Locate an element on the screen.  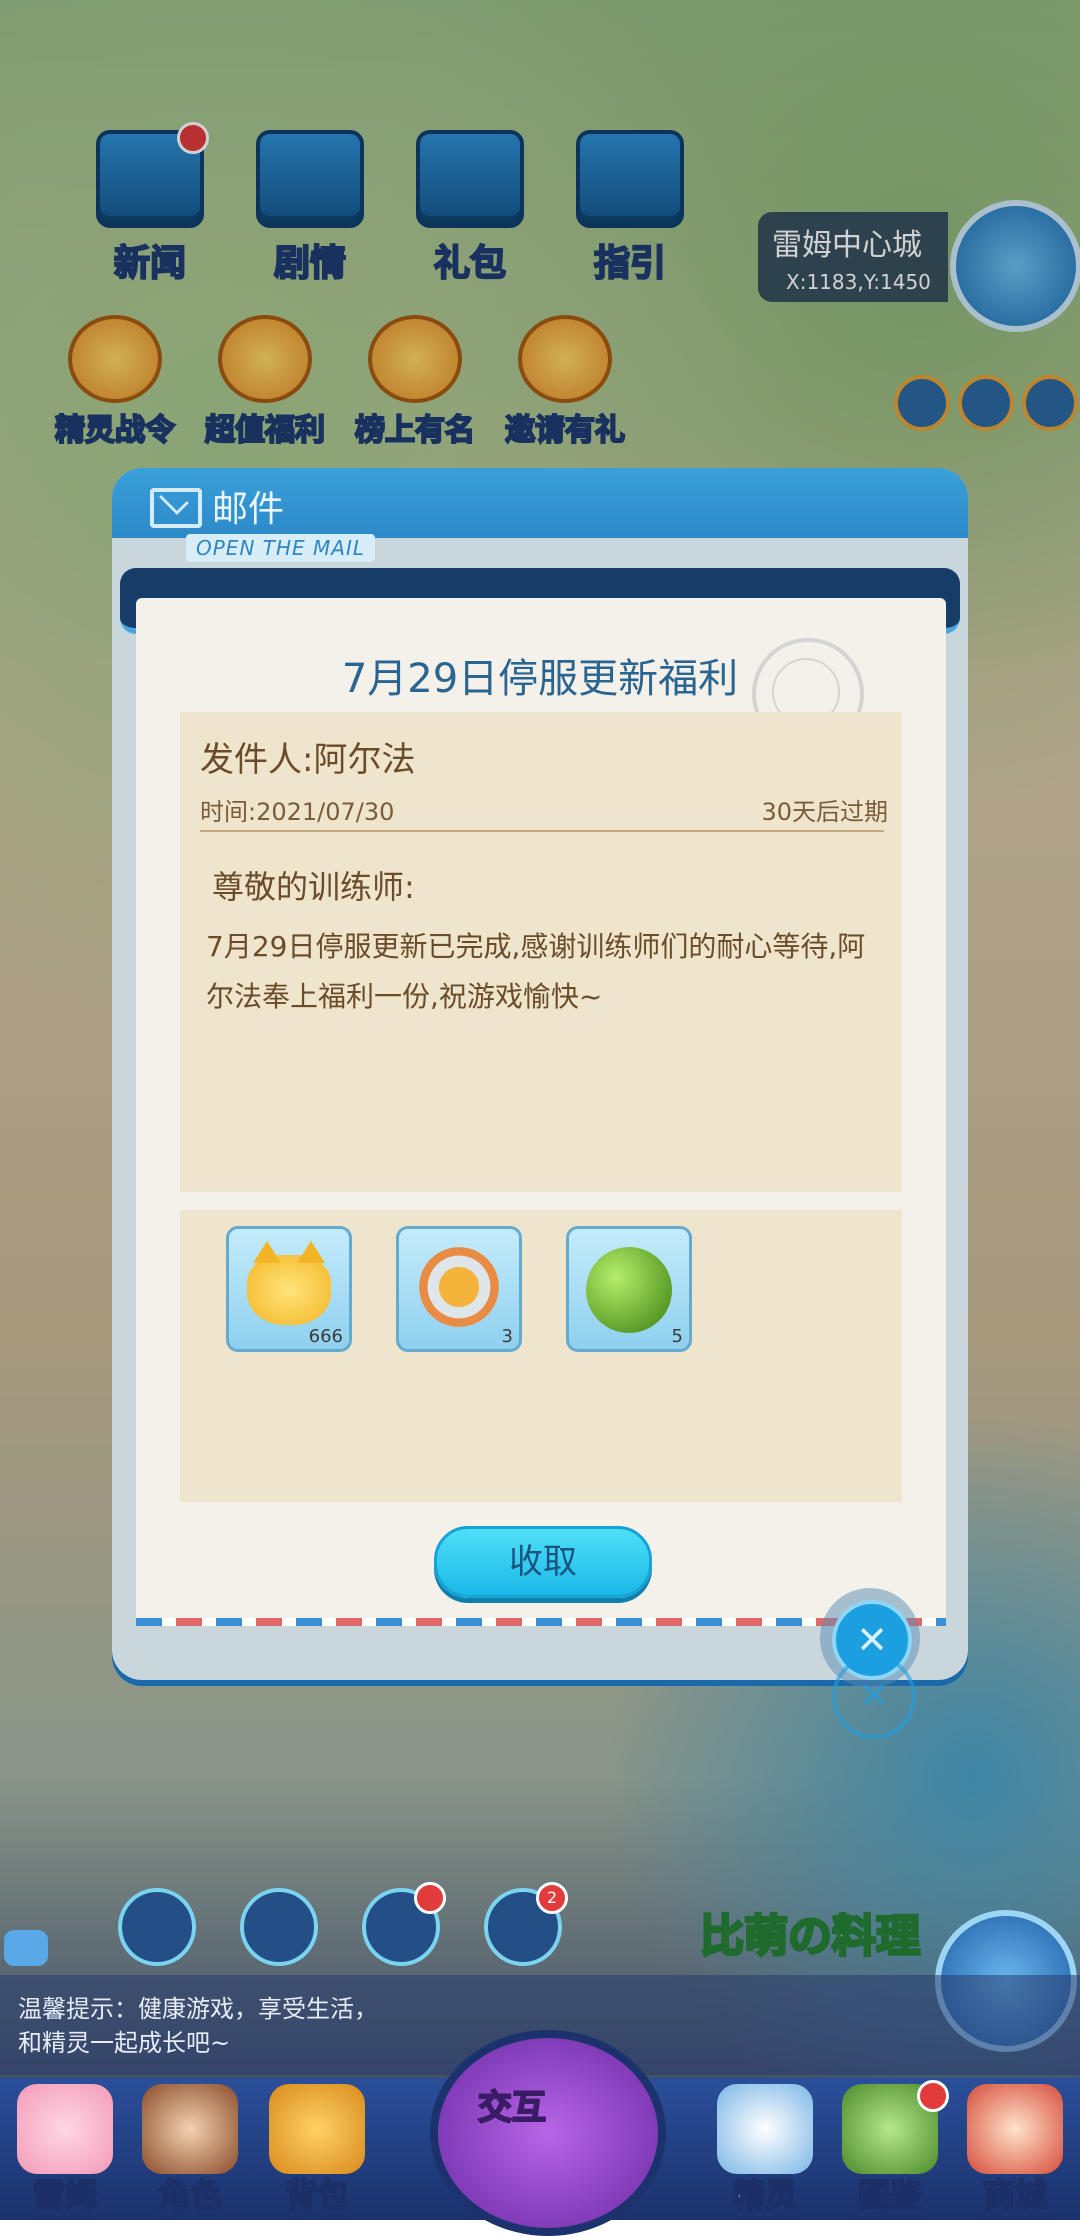
nav-label: 商城 is located at coordinates (1015, 2195).